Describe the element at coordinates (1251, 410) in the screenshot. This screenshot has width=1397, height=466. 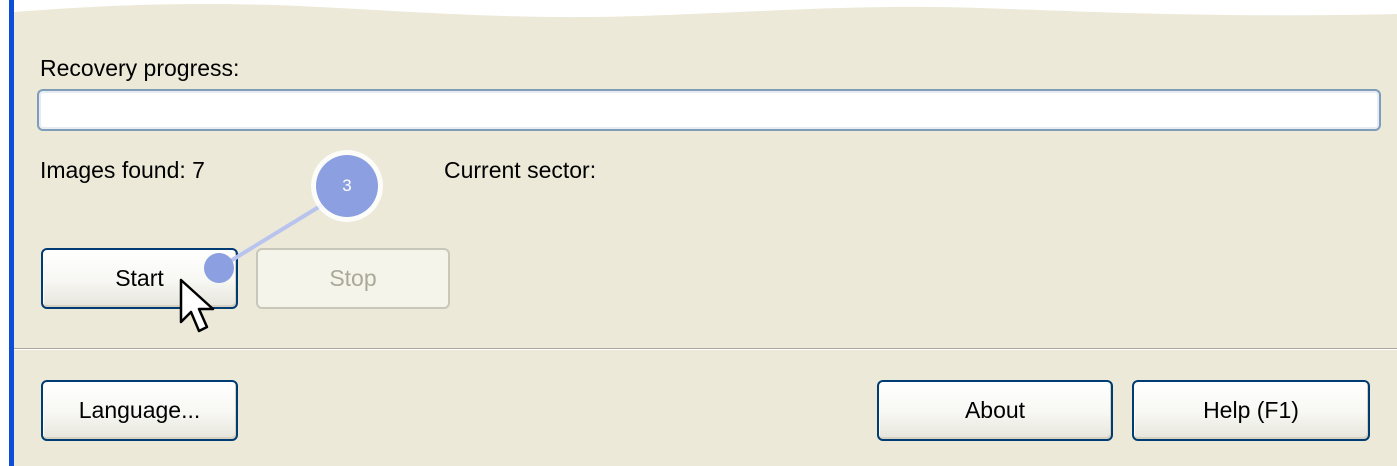
I see `help-button: Help (F1)` at that location.